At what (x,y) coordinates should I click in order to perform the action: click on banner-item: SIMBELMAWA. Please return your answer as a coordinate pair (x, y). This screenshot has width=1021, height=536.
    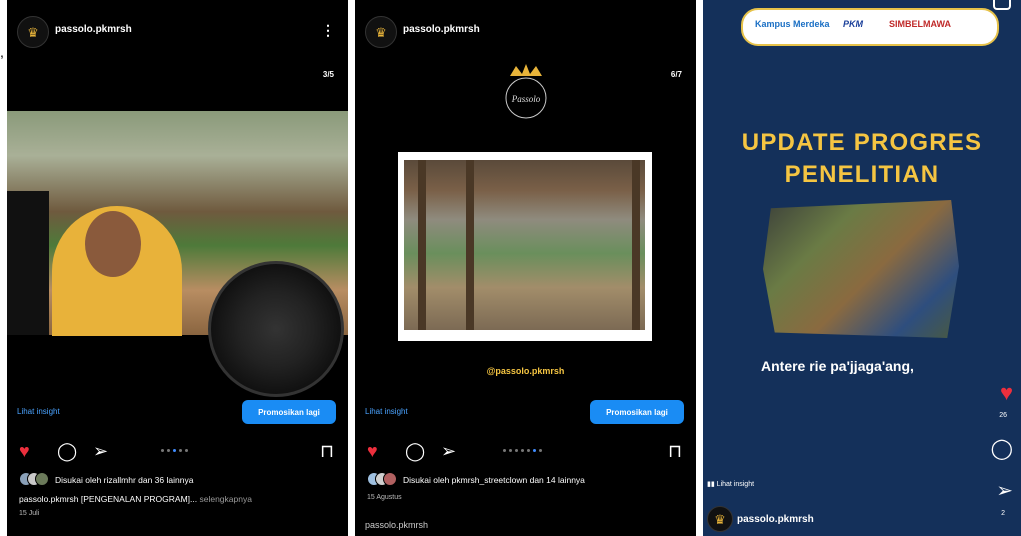
    Looking at the image, I should click on (920, 24).